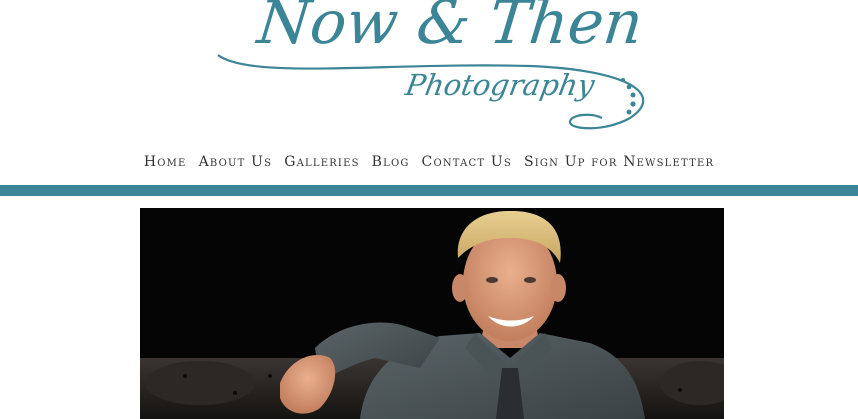 The width and height of the screenshot is (858, 419). What do you see at coordinates (467, 162) in the screenshot?
I see `nav-item-contact-us: Contact Us` at bounding box center [467, 162].